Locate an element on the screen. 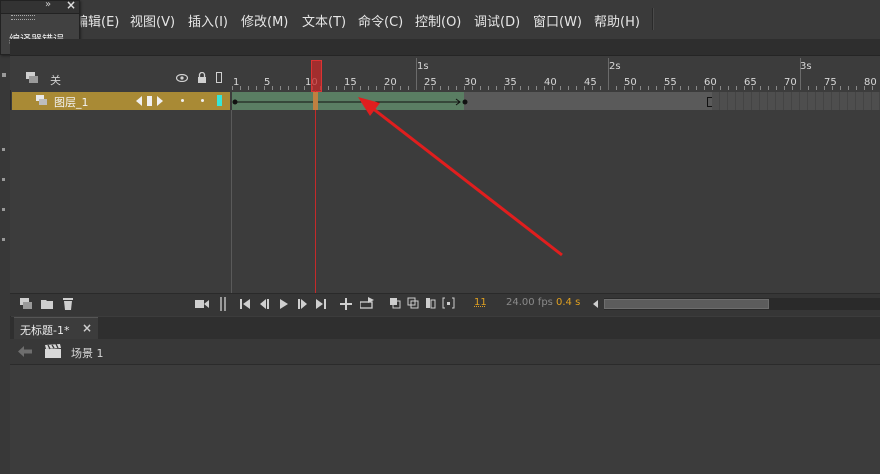  menu-window: 窗口(W) is located at coordinates (557, 20).